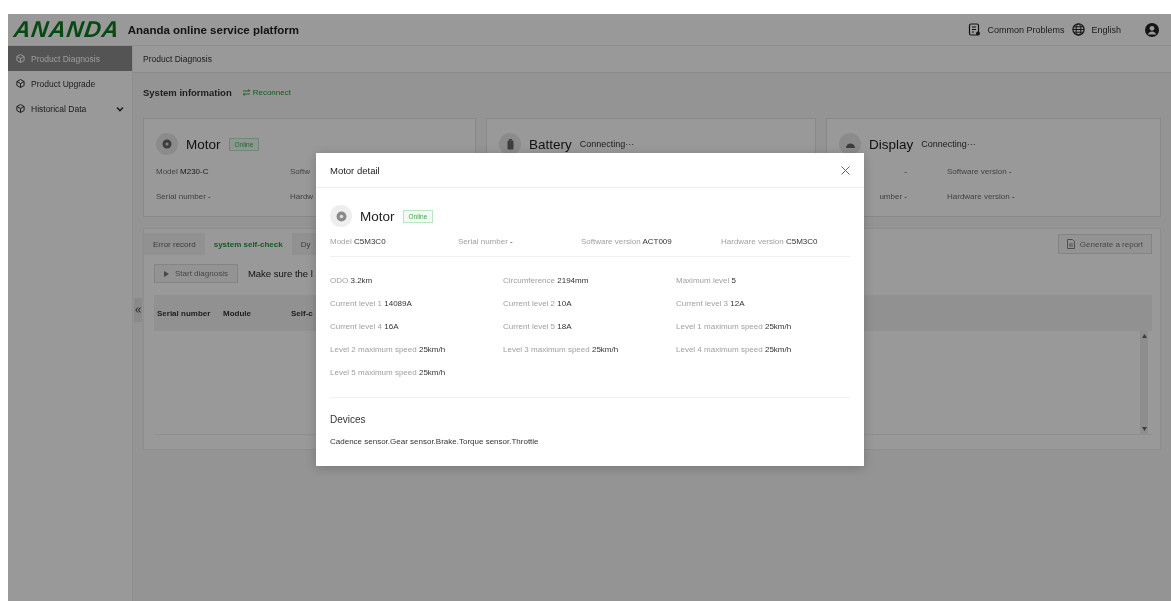 The width and height of the screenshot is (1171, 601). I want to click on sidebar-item: Historical Data, so click(70, 108).